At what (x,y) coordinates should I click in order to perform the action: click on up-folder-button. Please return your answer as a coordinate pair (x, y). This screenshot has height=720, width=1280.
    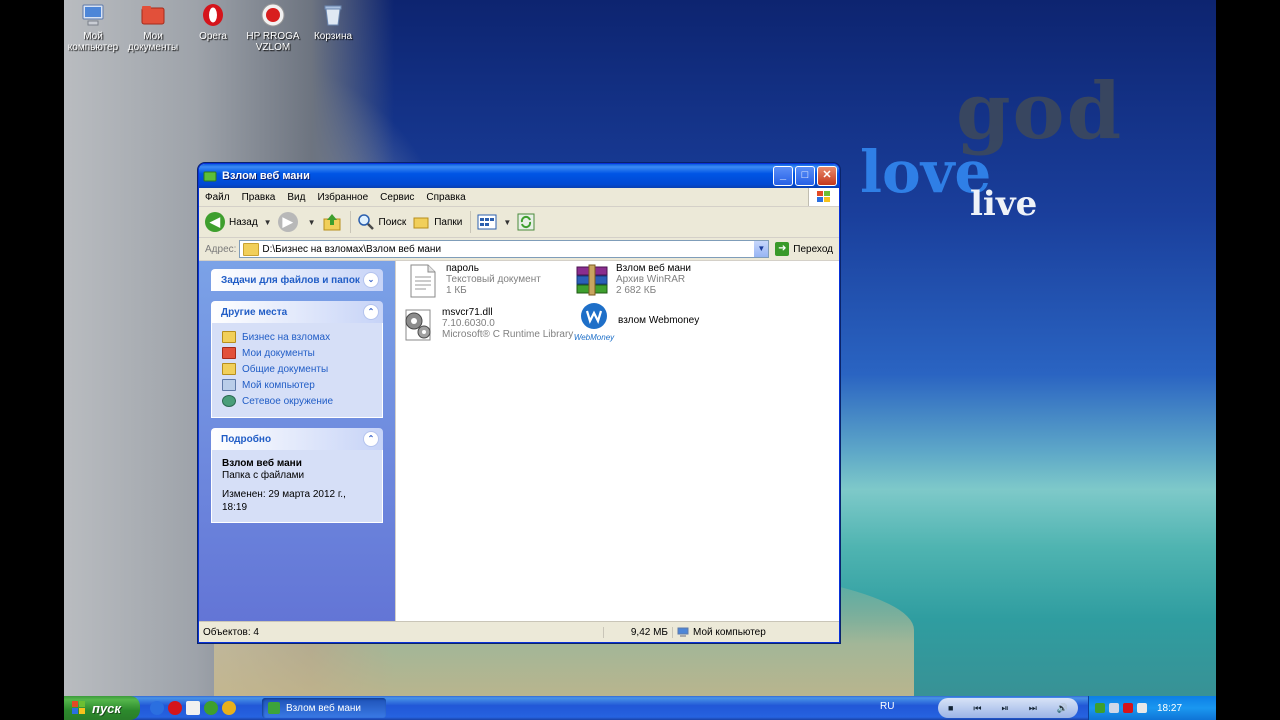
    Looking at the image, I should click on (332, 222).